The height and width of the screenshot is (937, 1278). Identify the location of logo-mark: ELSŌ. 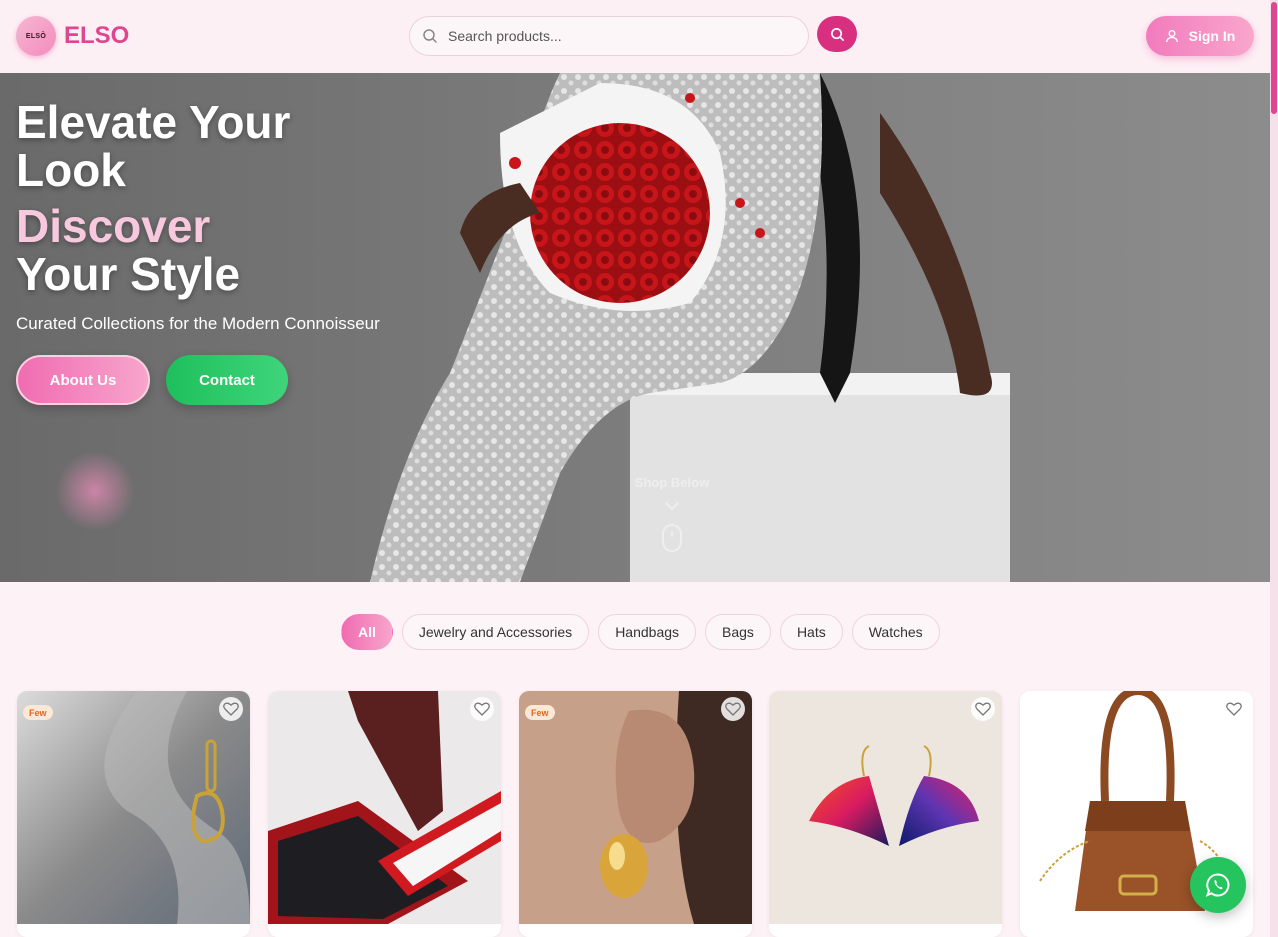
(36, 36).